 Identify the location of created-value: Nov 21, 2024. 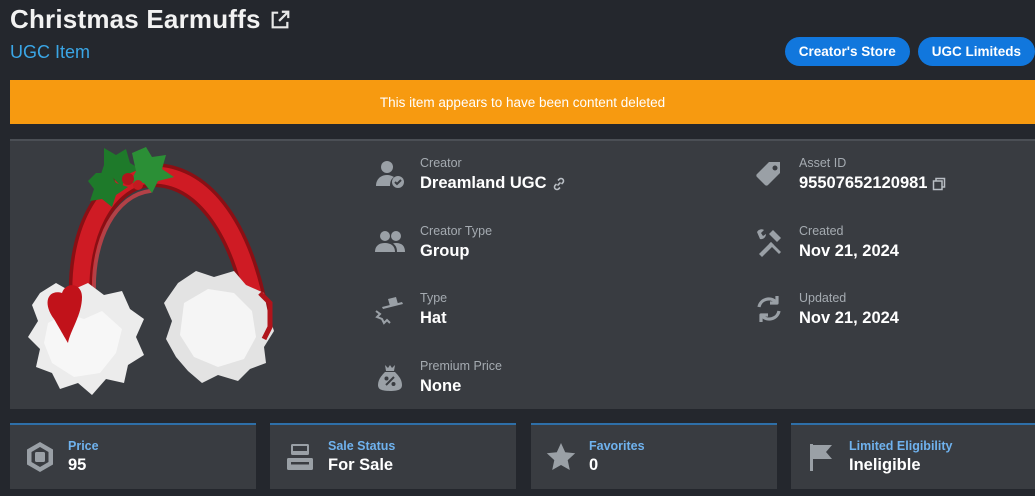
(849, 251).